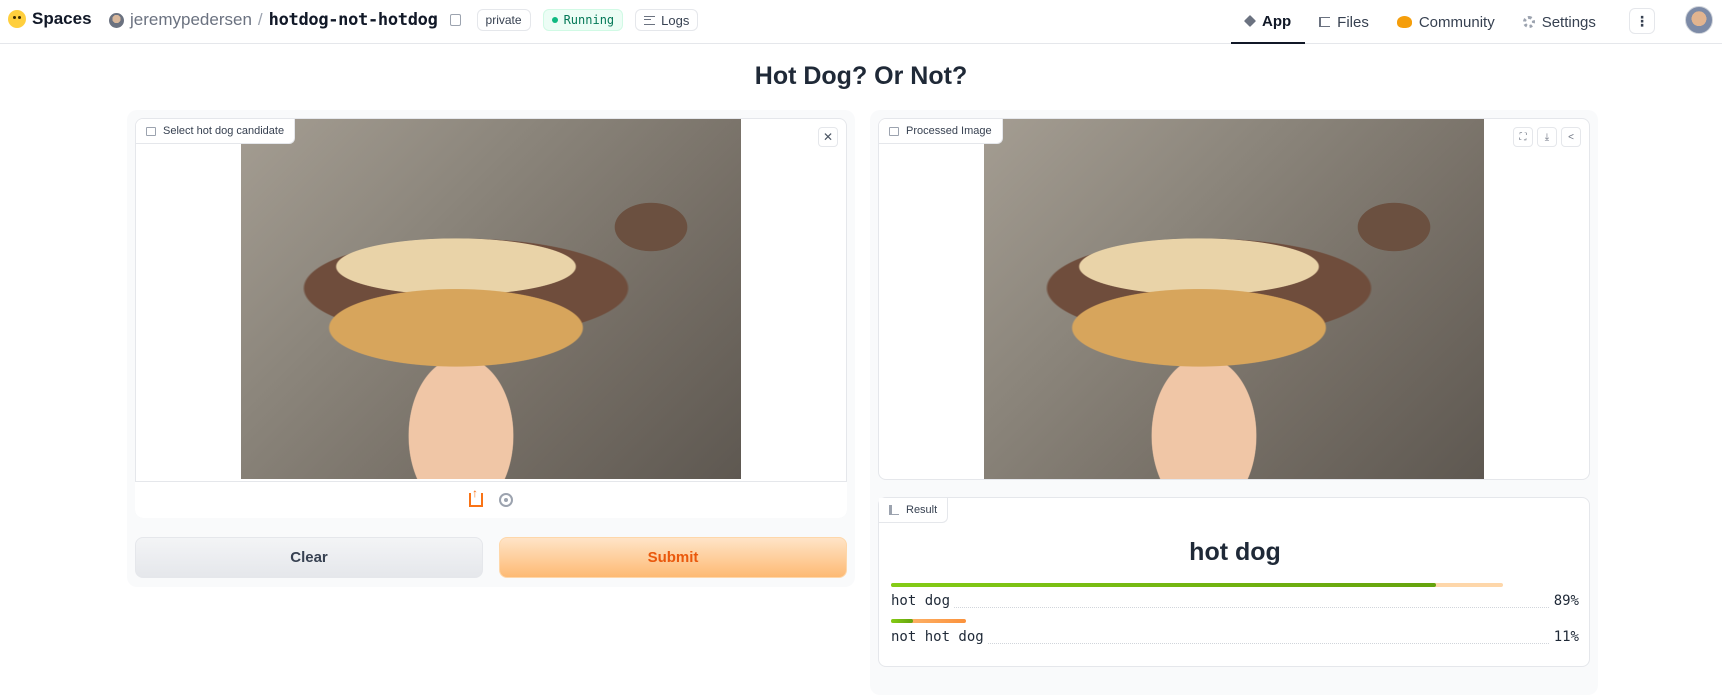  What do you see at coordinates (675, 20) in the screenshot?
I see `logs-label: Logs` at bounding box center [675, 20].